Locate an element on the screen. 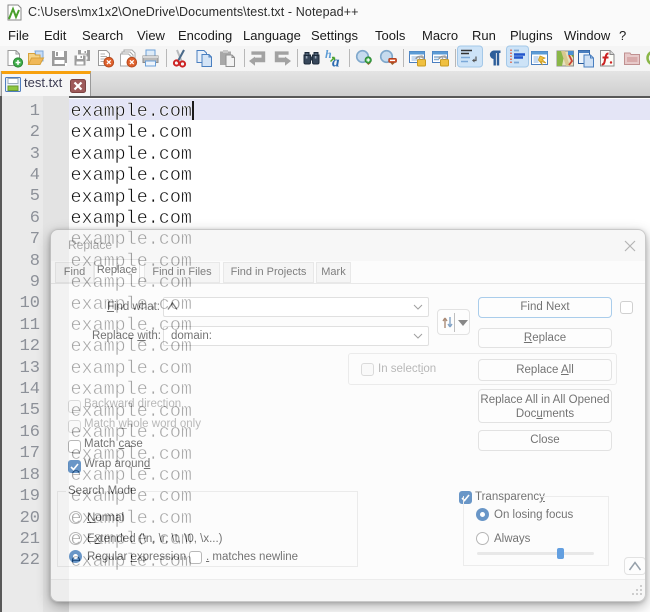 This screenshot has height=612, width=650. svg-text: a is located at coordinates (336, 62).